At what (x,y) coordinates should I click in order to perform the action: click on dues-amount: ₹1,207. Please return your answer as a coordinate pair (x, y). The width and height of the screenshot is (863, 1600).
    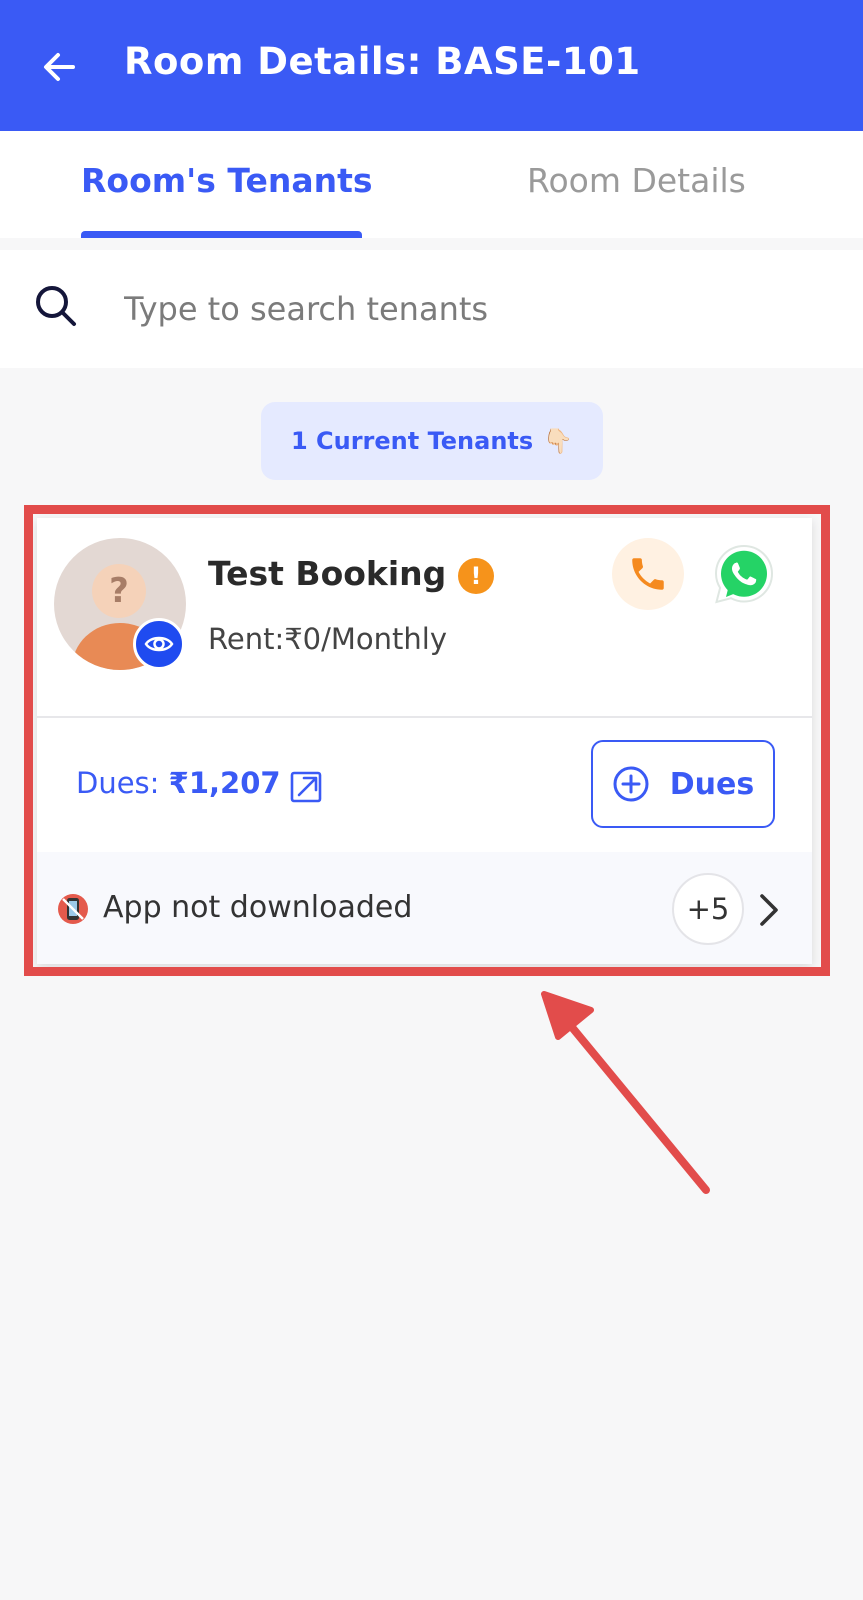
    Looking at the image, I should click on (224, 783).